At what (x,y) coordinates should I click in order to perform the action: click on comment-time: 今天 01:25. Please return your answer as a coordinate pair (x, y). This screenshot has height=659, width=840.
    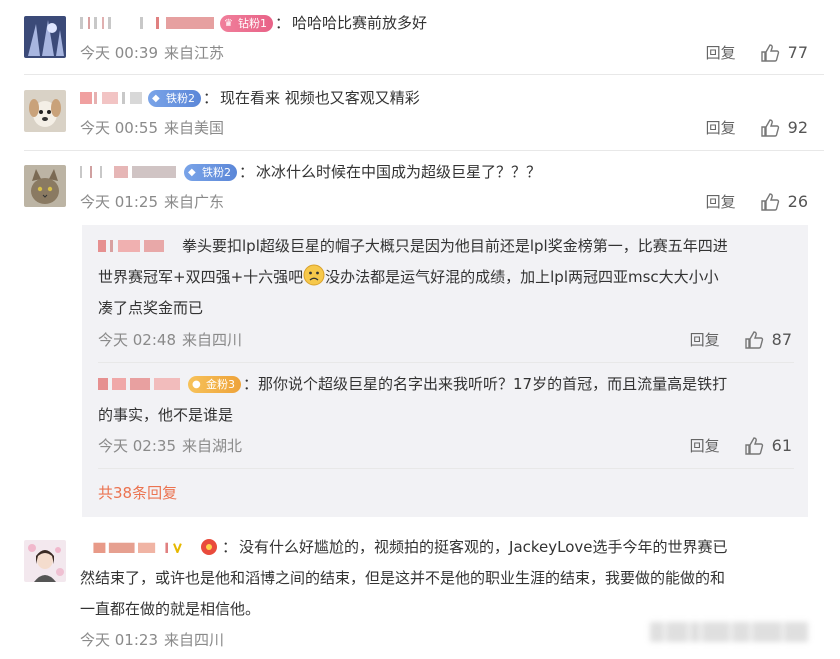
    Looking at the image, I should click on (119, 202).